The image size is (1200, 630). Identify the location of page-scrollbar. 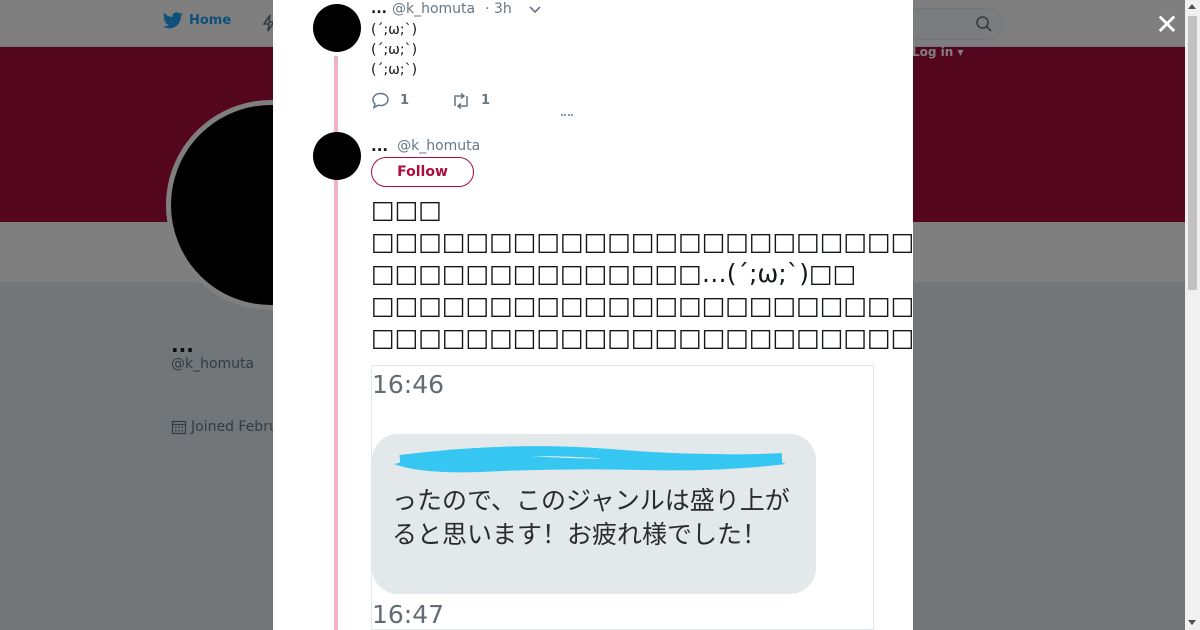
(1192, 315).